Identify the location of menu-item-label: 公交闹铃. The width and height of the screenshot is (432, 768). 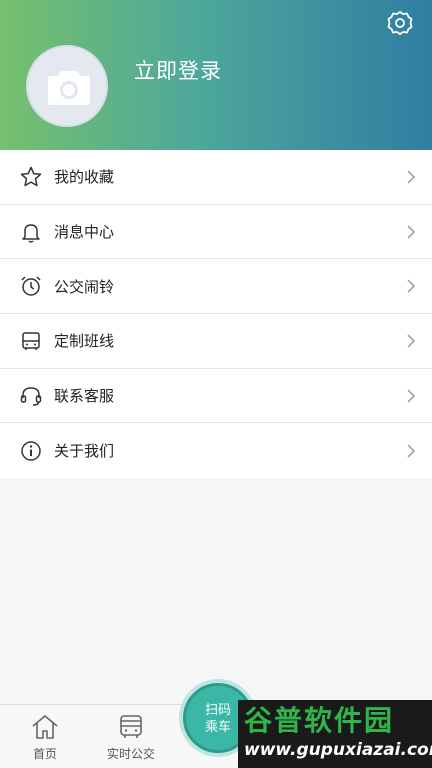
(84, 286).